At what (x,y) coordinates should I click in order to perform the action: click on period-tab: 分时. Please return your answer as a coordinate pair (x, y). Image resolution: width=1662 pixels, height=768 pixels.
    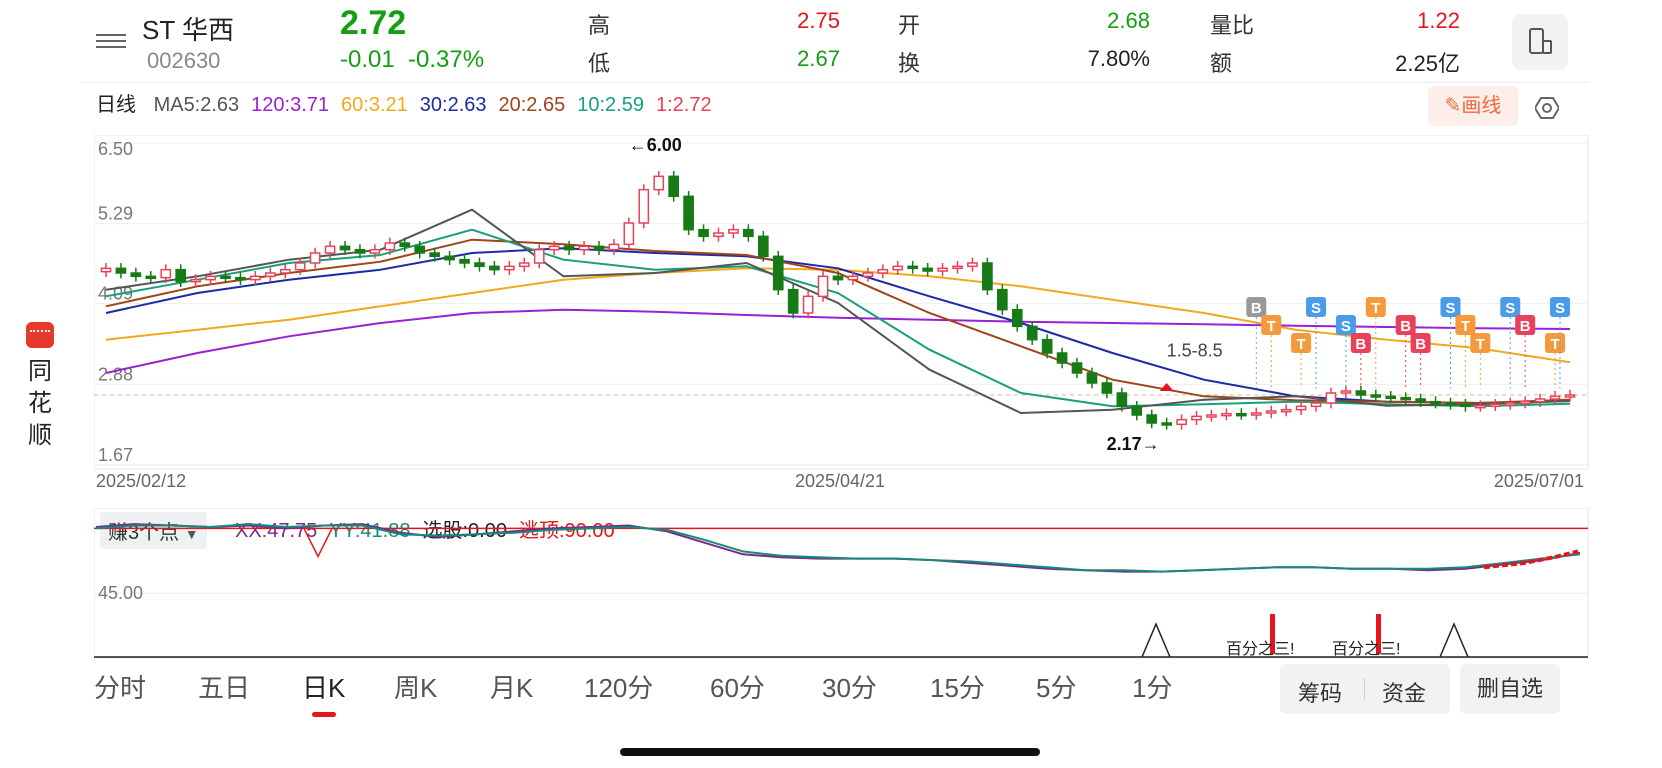
    Looking at the image, I should click on (120, 686).